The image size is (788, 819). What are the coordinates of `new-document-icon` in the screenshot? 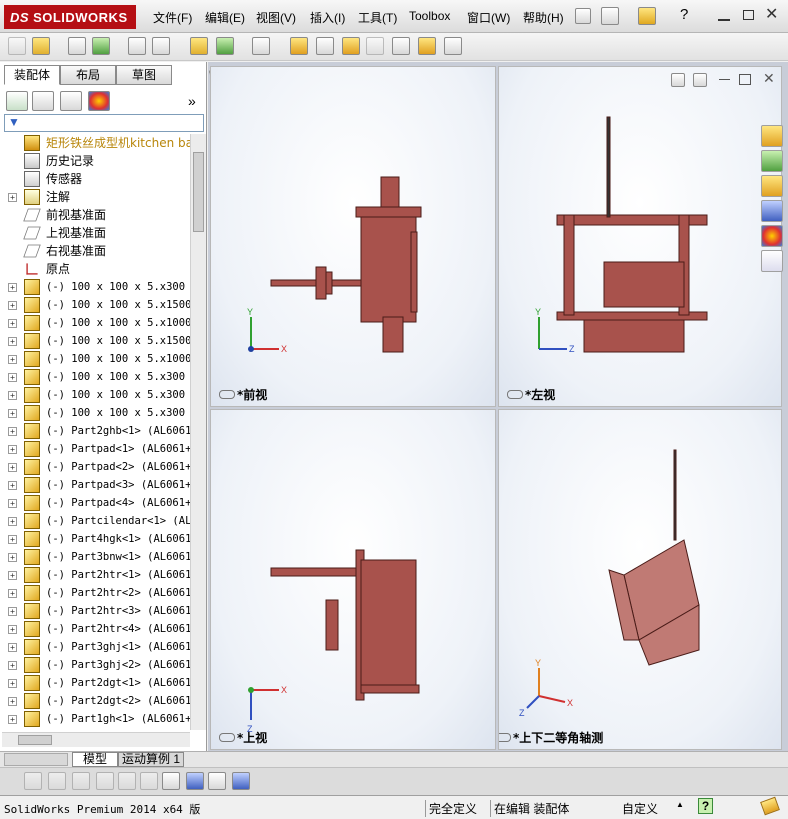 It's located at (610, 16).